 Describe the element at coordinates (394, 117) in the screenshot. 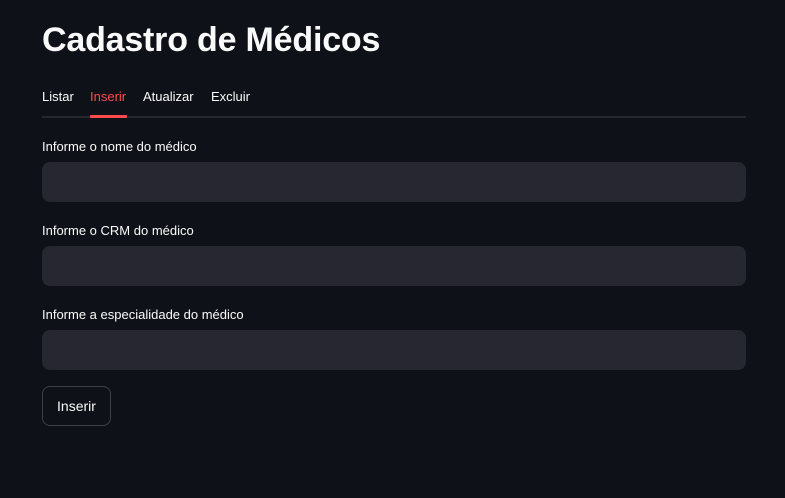

I see `tab-bar-divider` at that location.